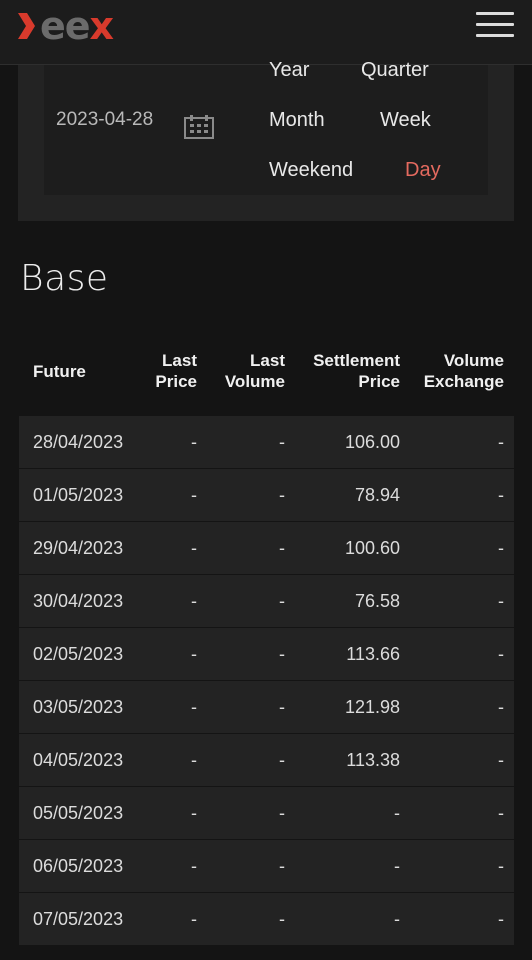  I want to click on logo-wordmark: eex, so click(77, 26).